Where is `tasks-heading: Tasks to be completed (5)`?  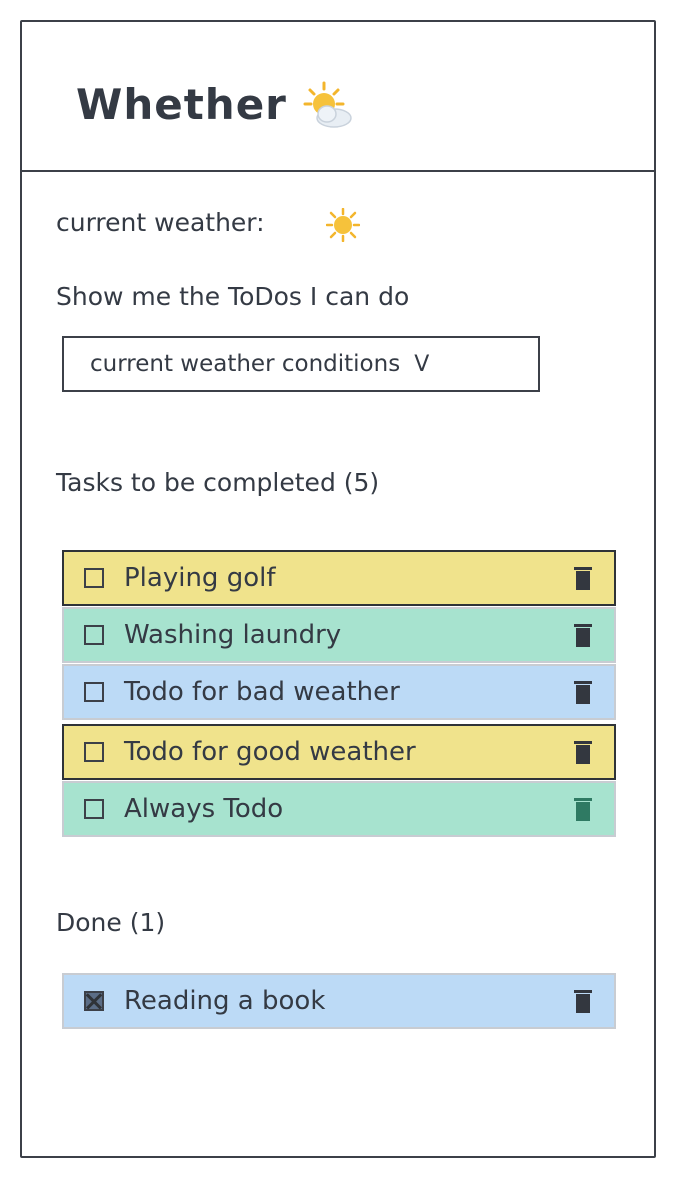
tasks-heading: Tasks to be completed (5) is located at coordinates (218, 482).